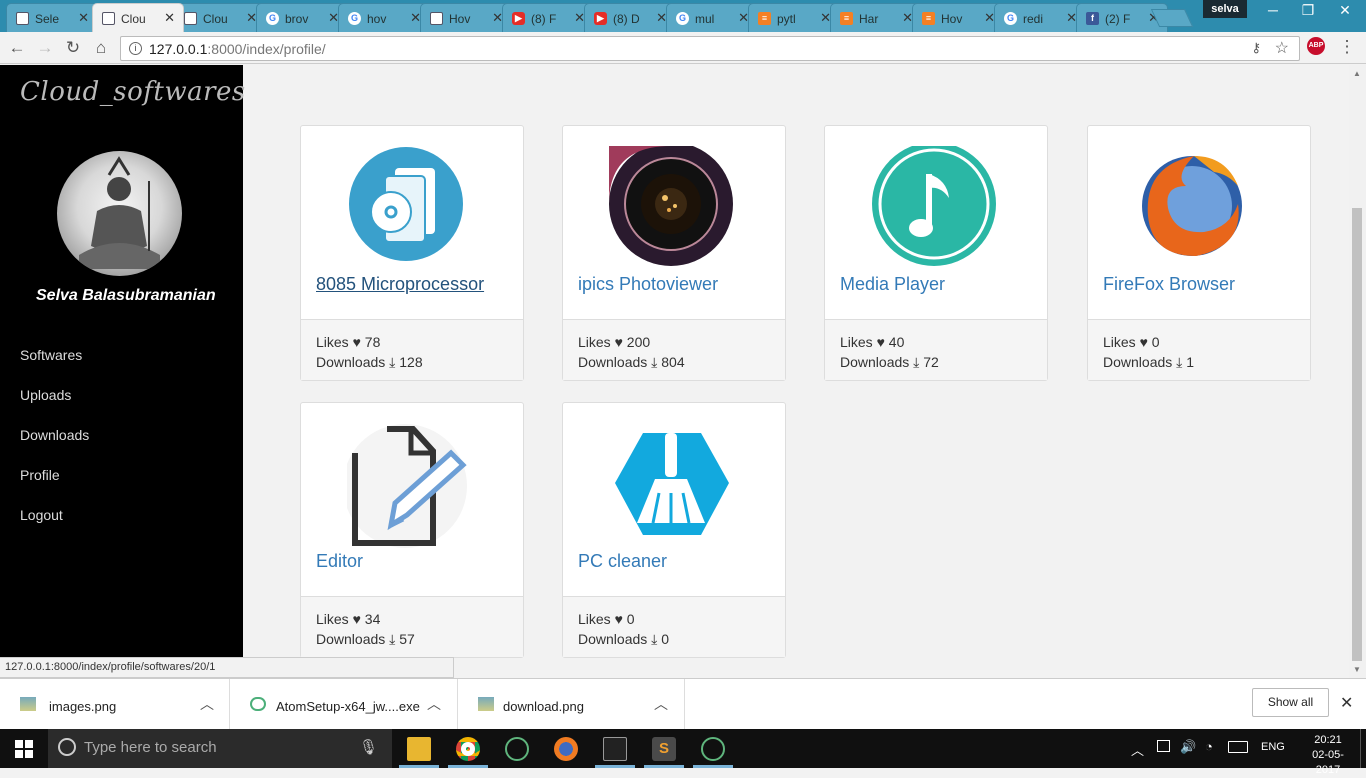 The image size is (1366, 778). Describe the element at coordinates (1345, 10) in the screenshot. I see `close-window-icon: ✕` at that location.